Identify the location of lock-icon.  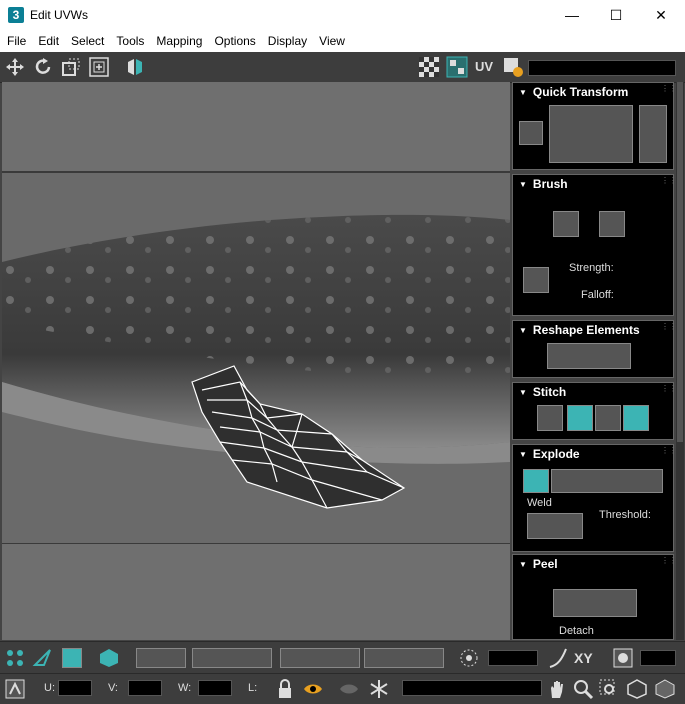
(285, 689).